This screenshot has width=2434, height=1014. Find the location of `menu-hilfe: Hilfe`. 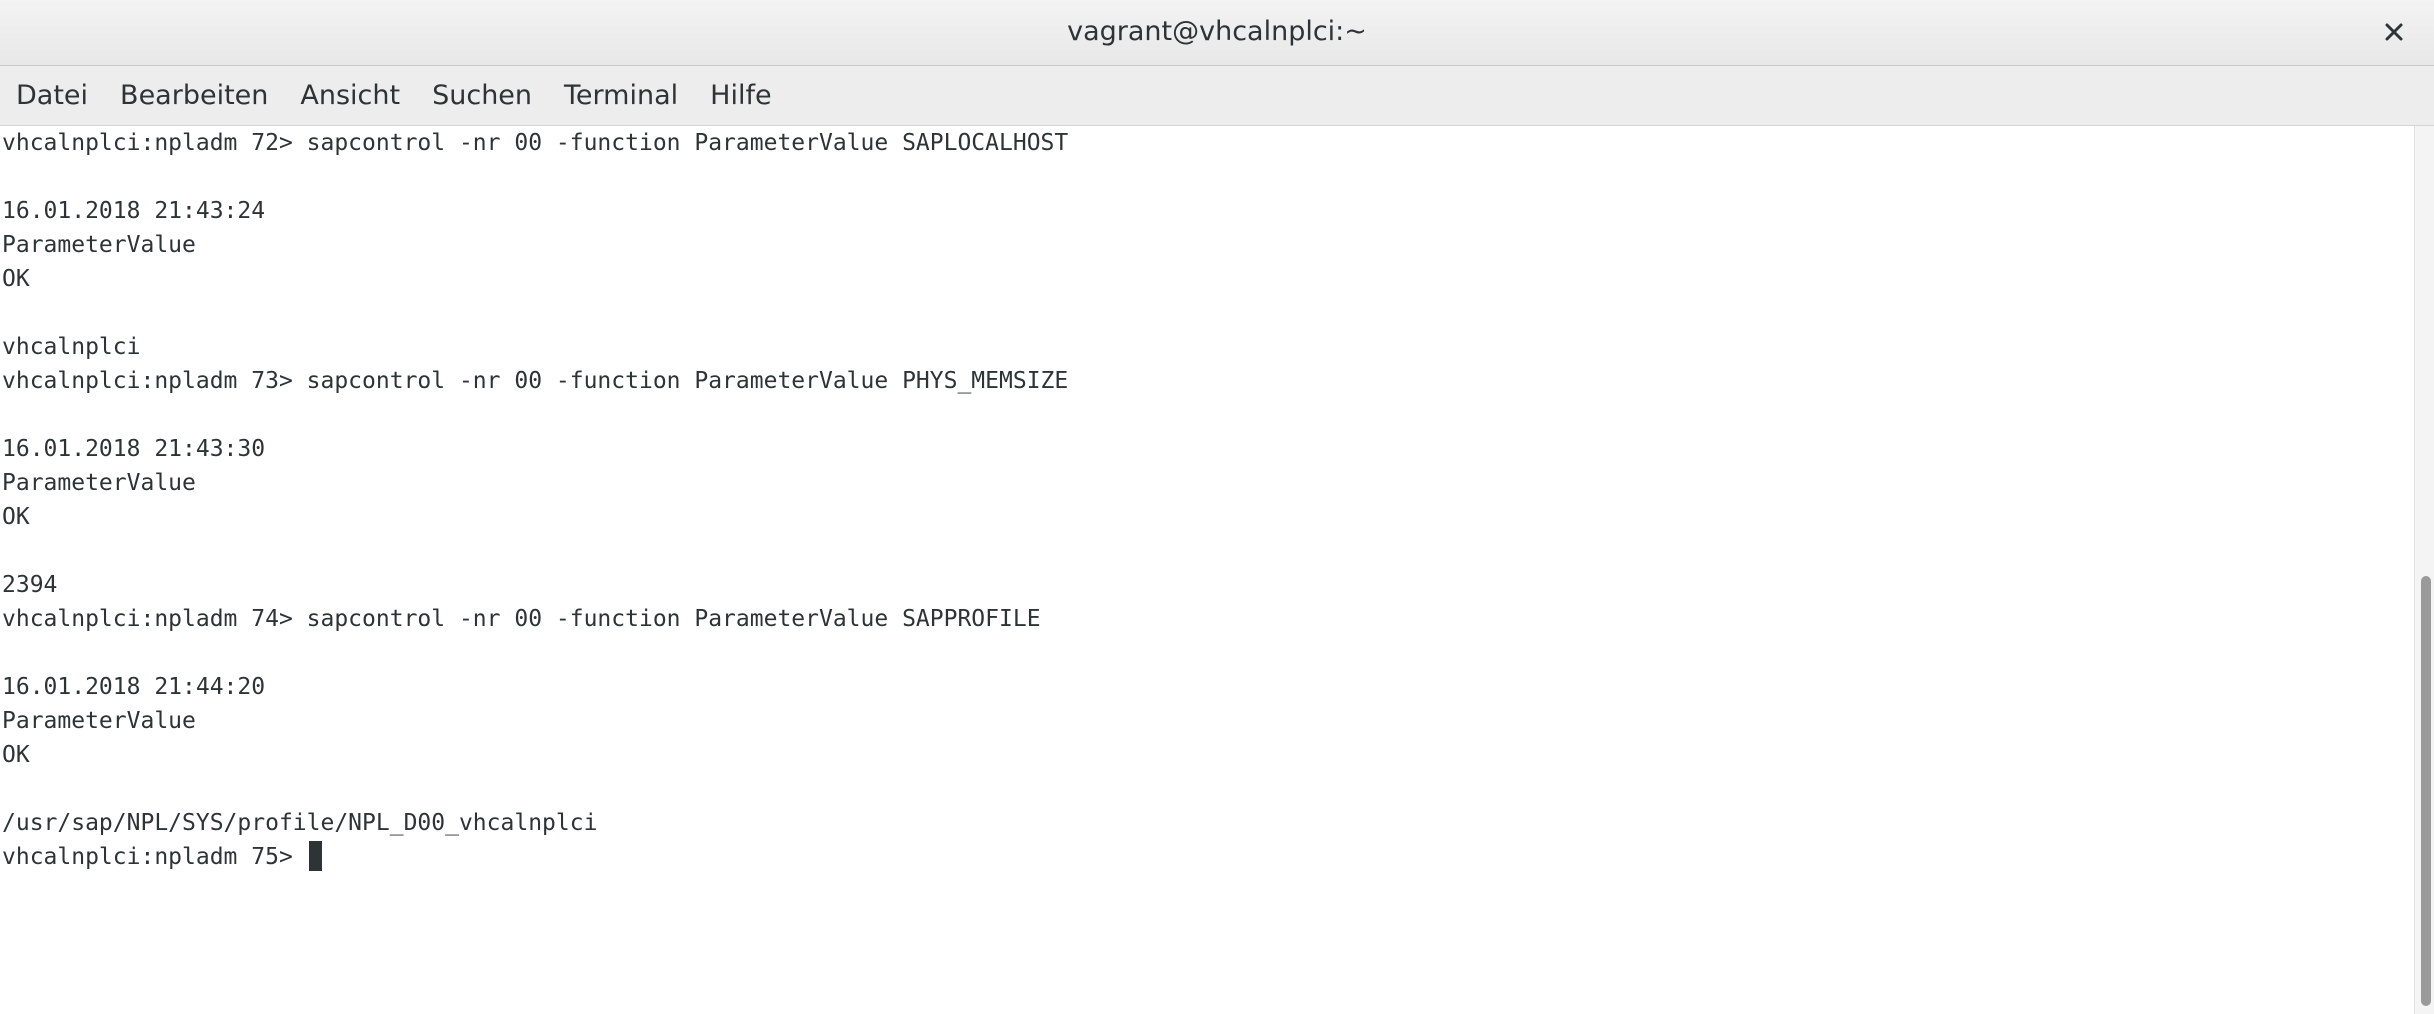

menu-hilfe: Hilfe is located at coordinates (740, 96).